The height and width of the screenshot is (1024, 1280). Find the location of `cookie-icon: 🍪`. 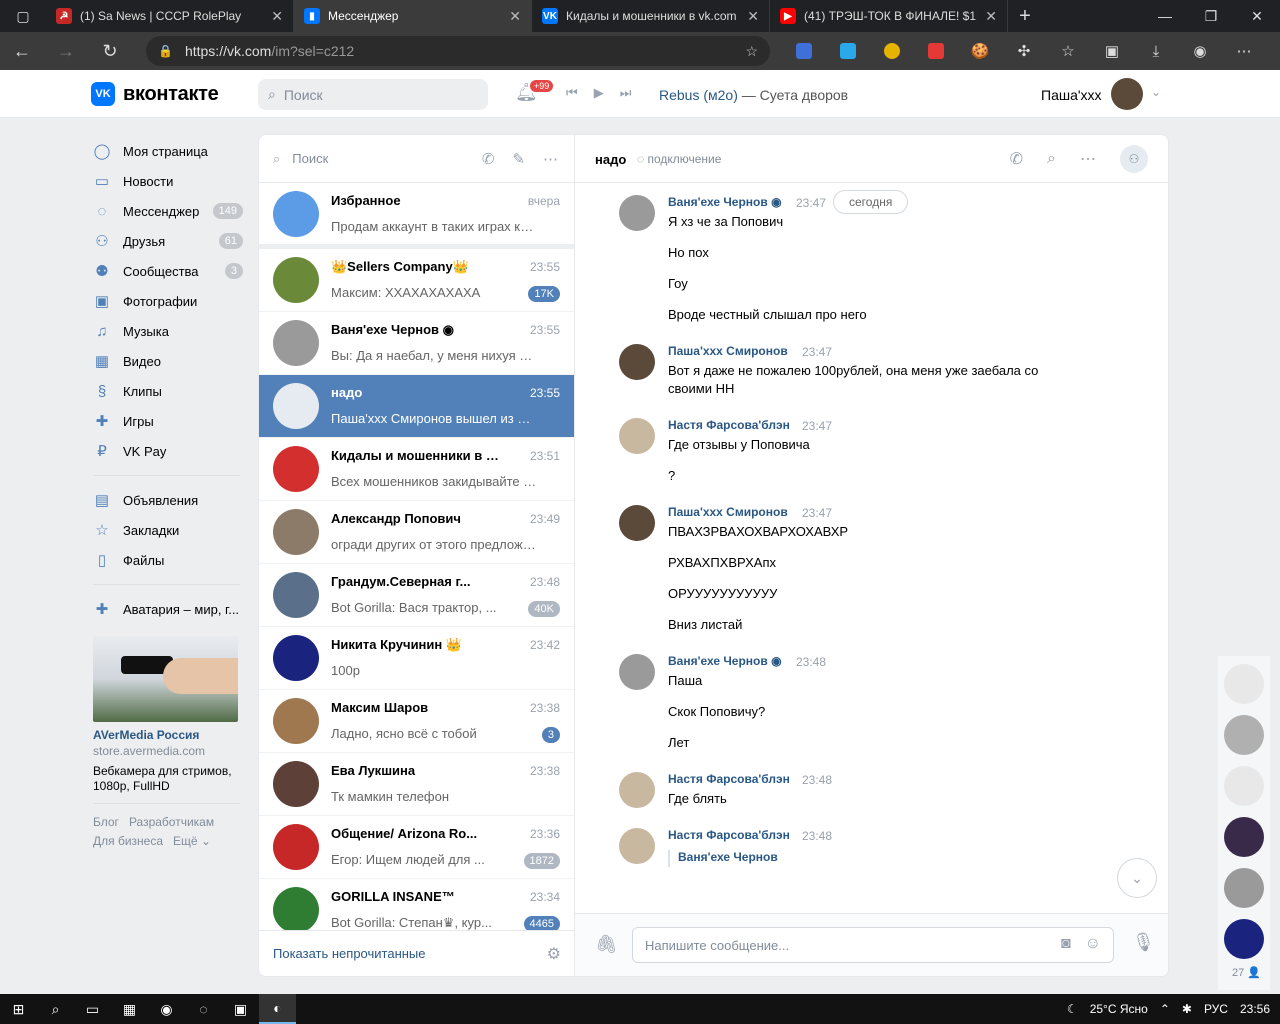

cookie-icon: 🍪 is located at coordinates (980, 51).